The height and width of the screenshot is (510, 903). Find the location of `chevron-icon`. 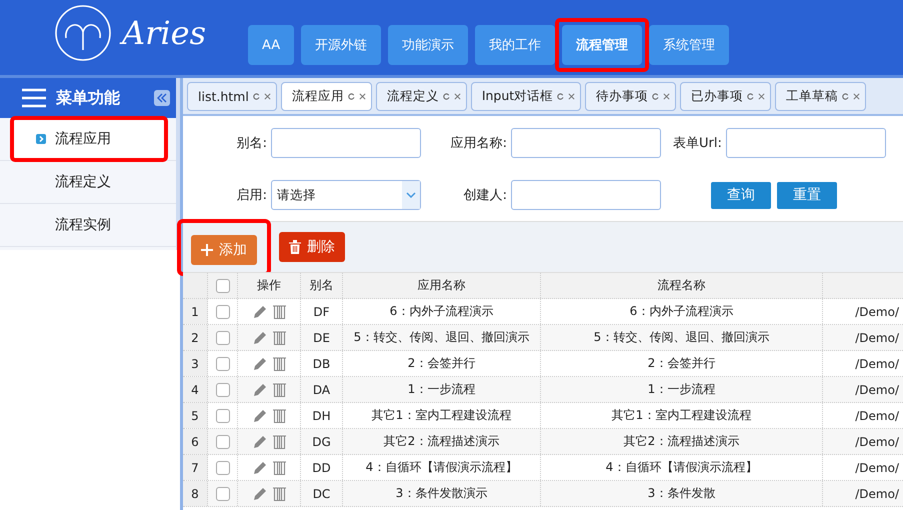

chevron-icon is located at coordinates (41, 139).